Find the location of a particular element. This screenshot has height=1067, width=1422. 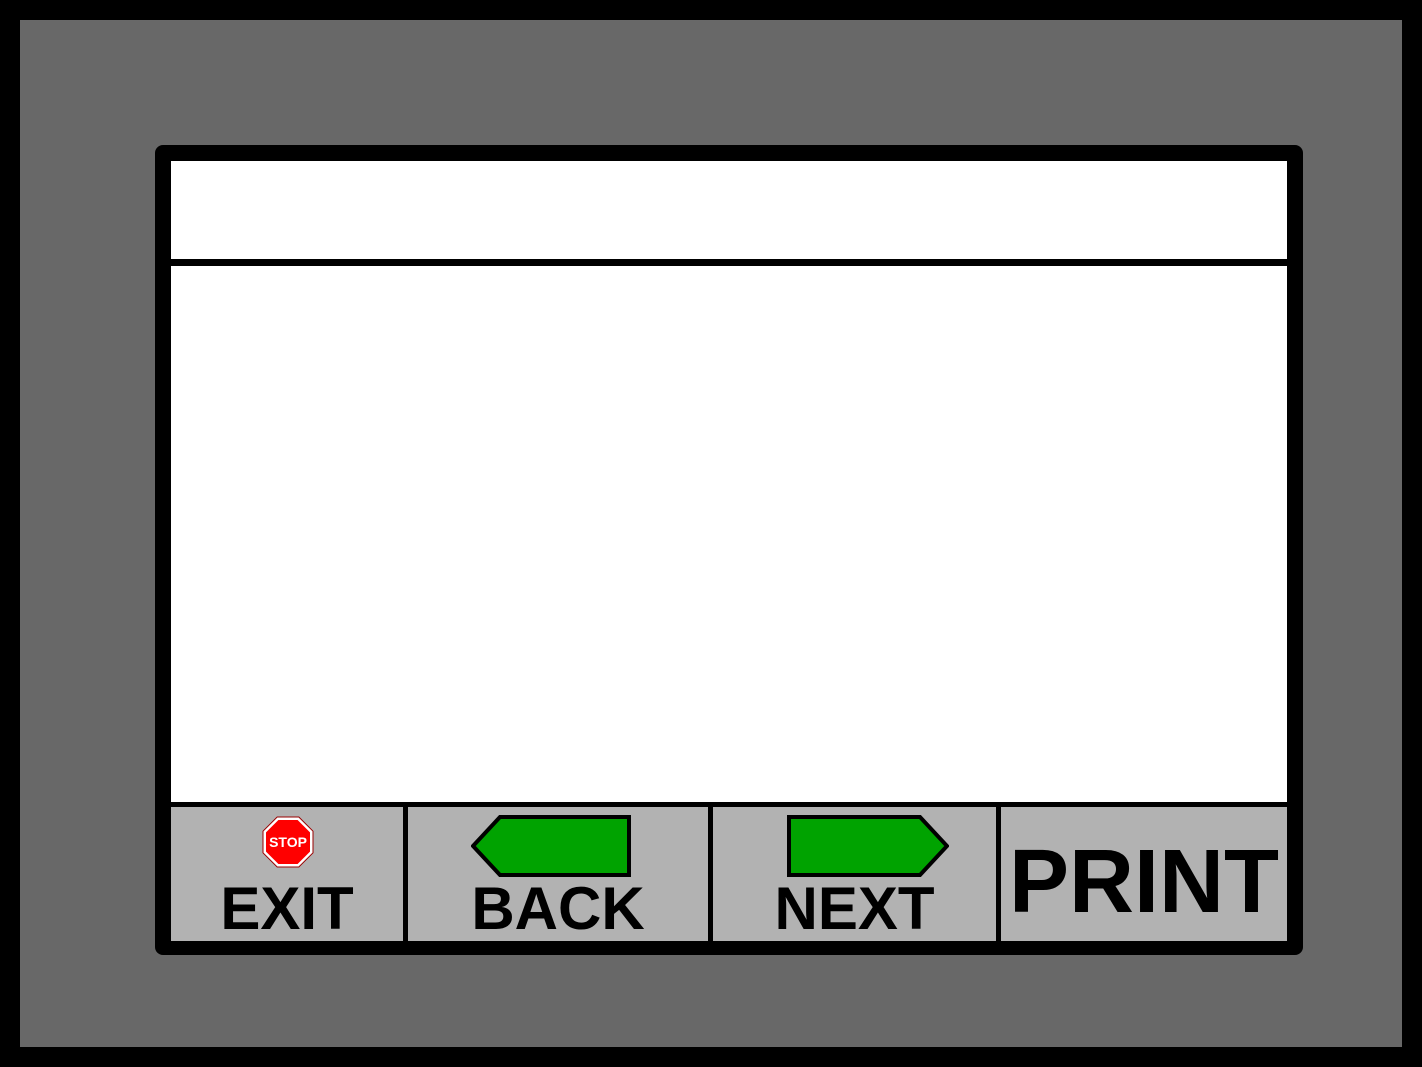

exit-button: STOP EXIT is located at coordinates (287, 874).